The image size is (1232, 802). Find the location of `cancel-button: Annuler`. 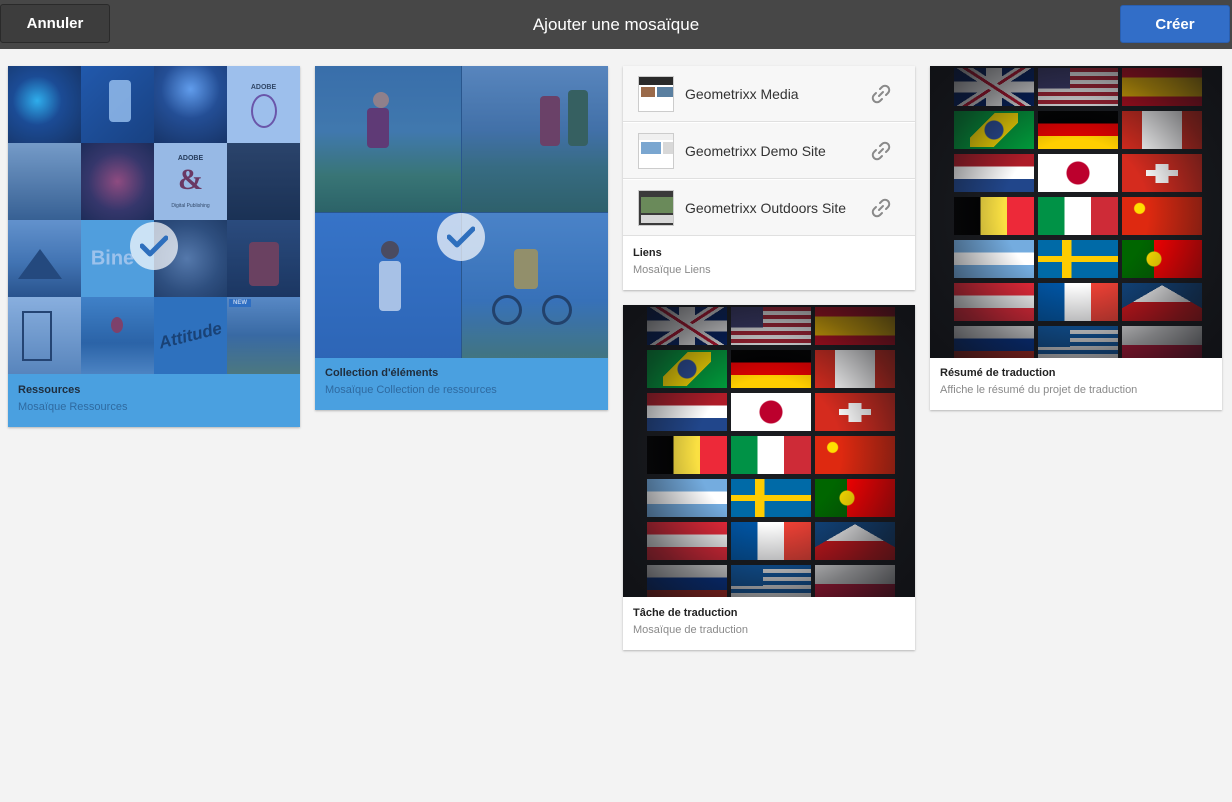

cancel-button: Annuler is located at coordinates (55, 23).